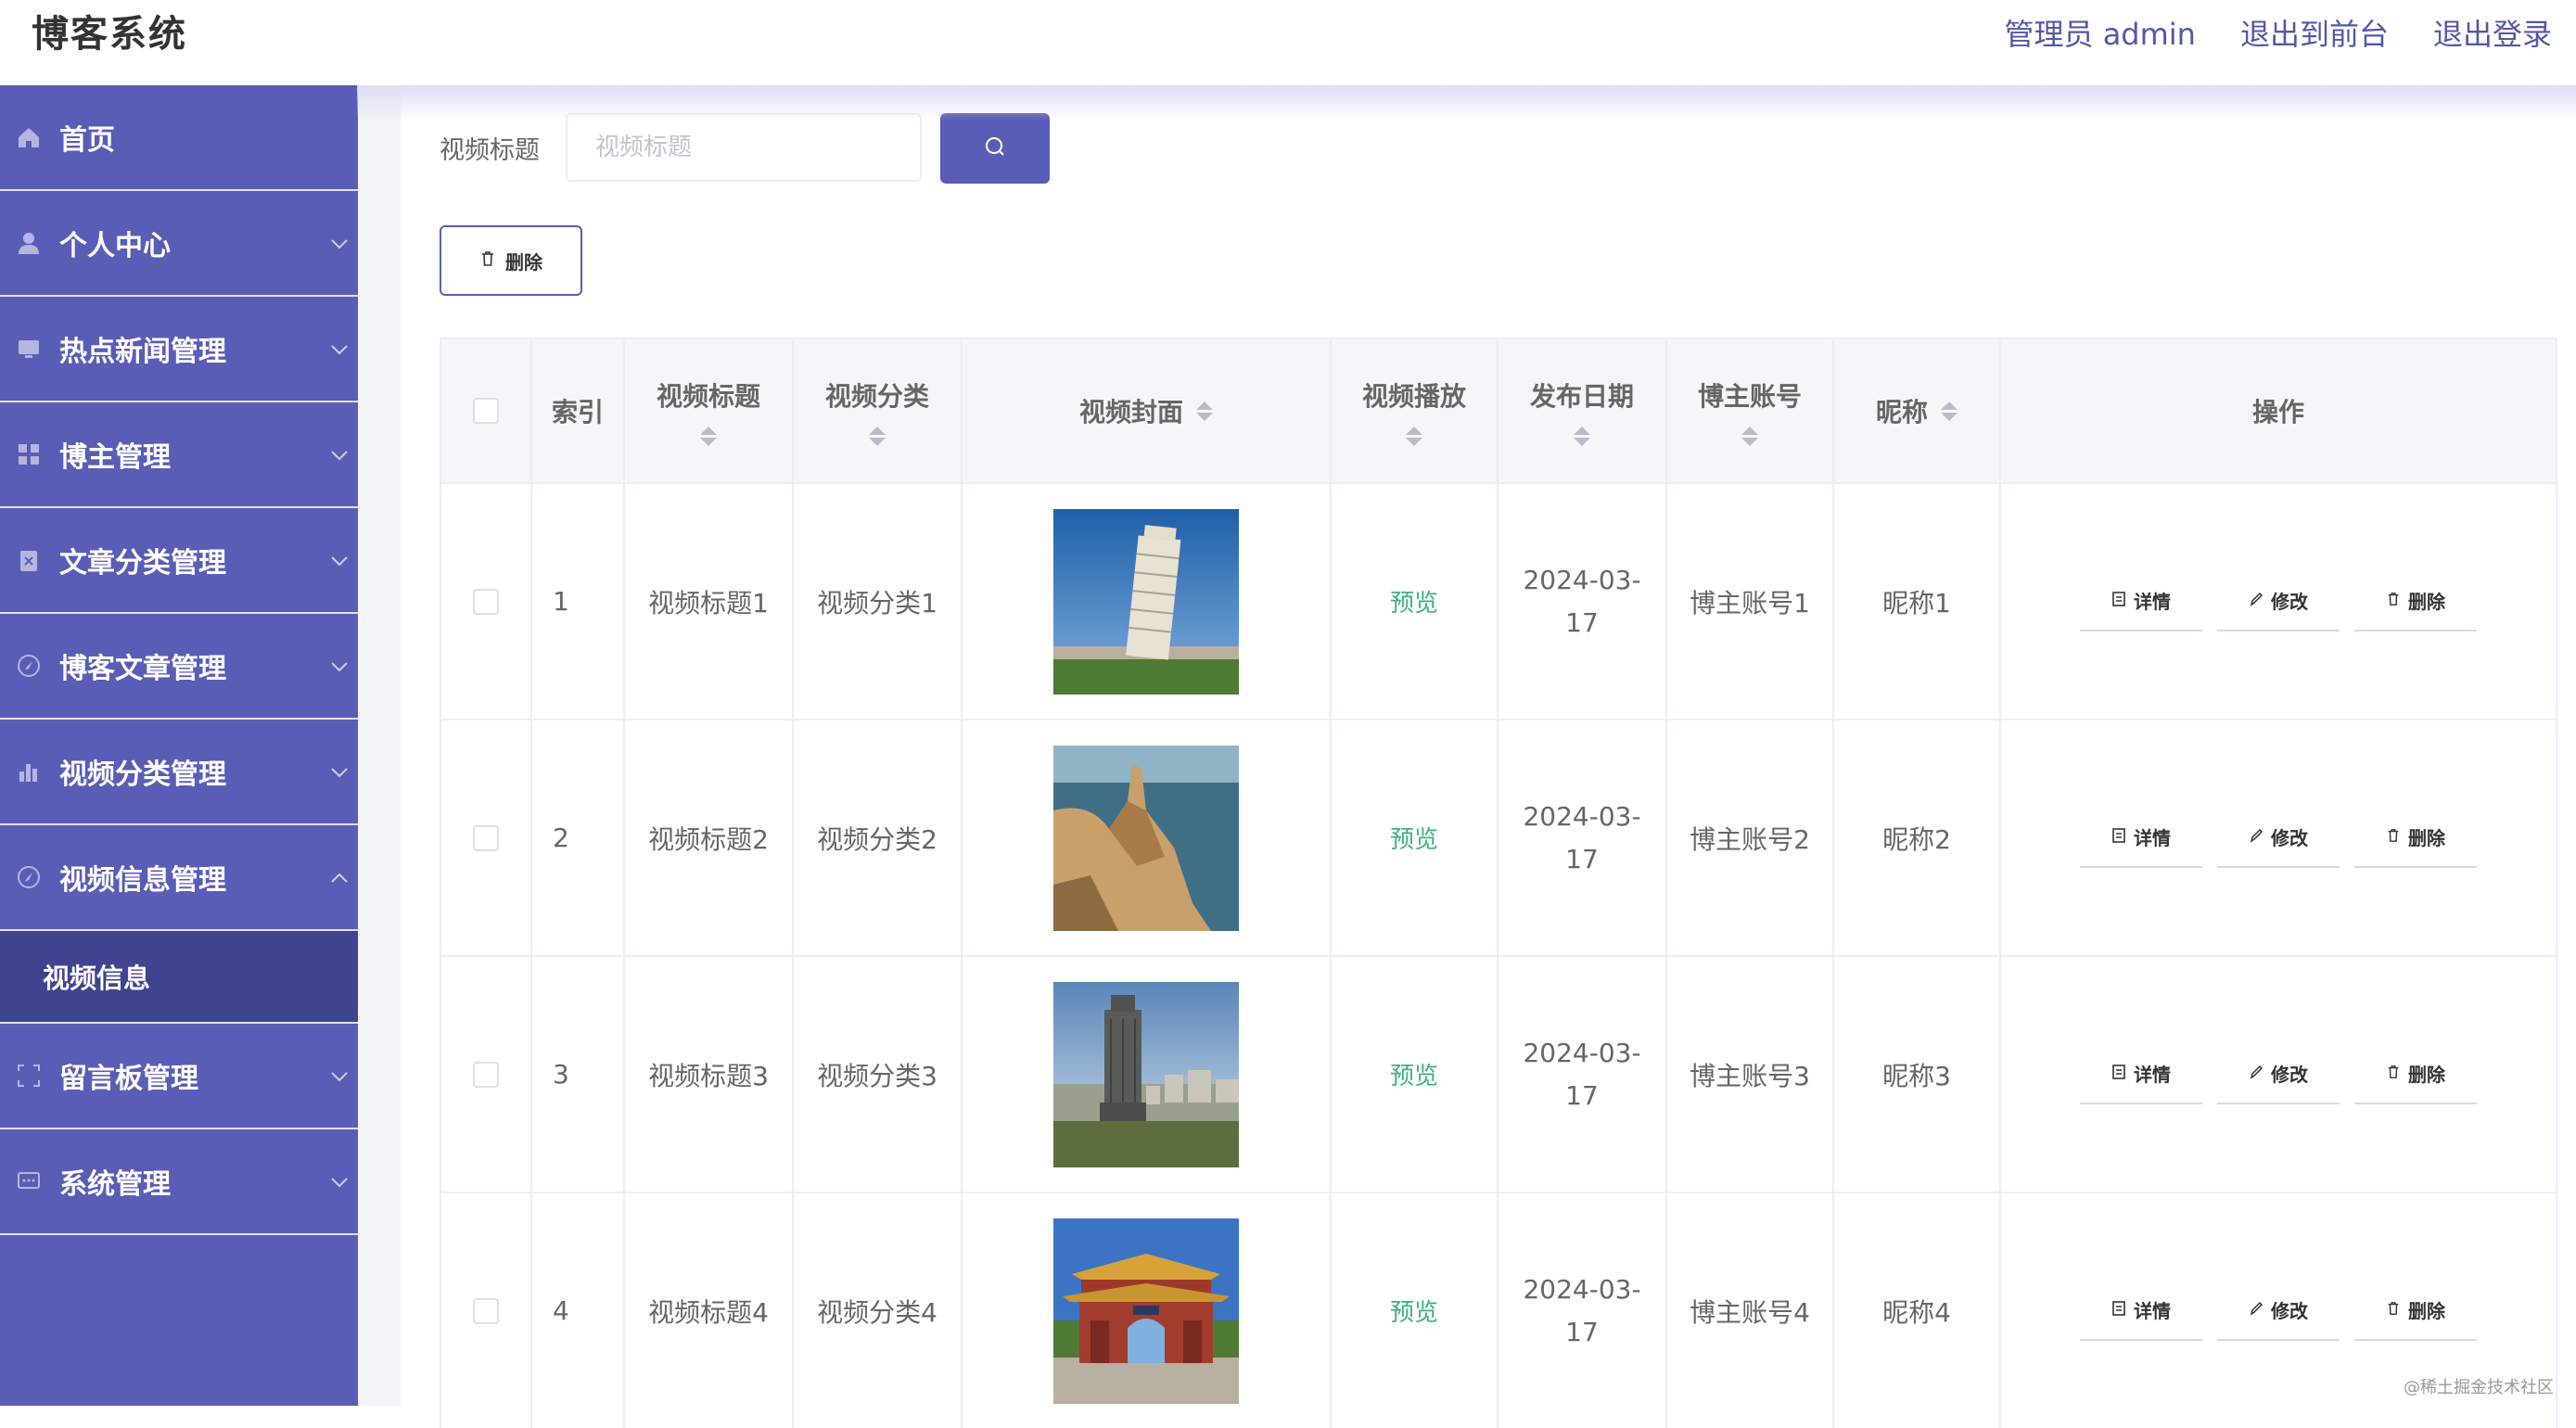  I want to click on header-checkbox-cell, so click(486, 410).